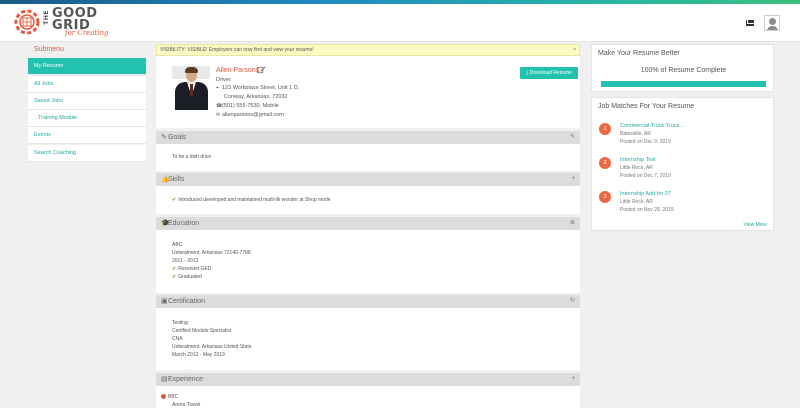  What do you see at coordinates (192, 157) in the screenshot?
I see `goals-text: To be a dish drive` at bounding box center [192, 157].